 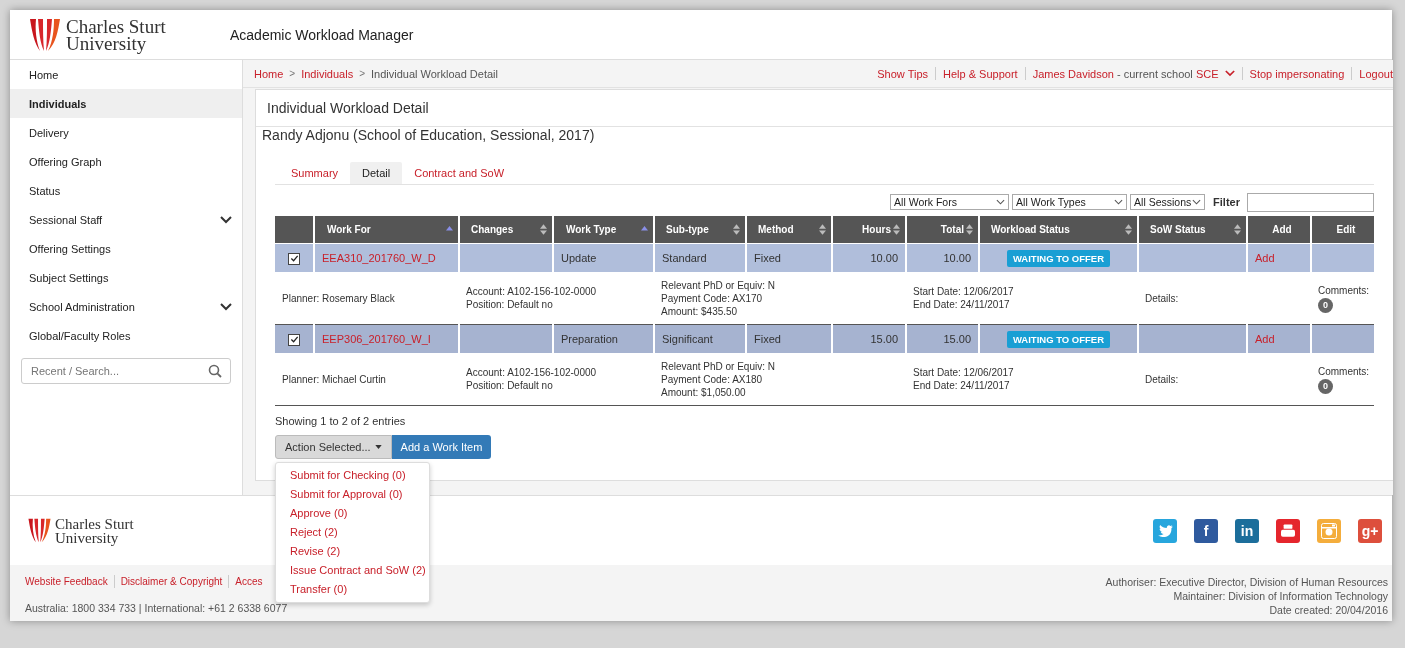 I want to click on social-link: in, so click(x=1247, y=530).